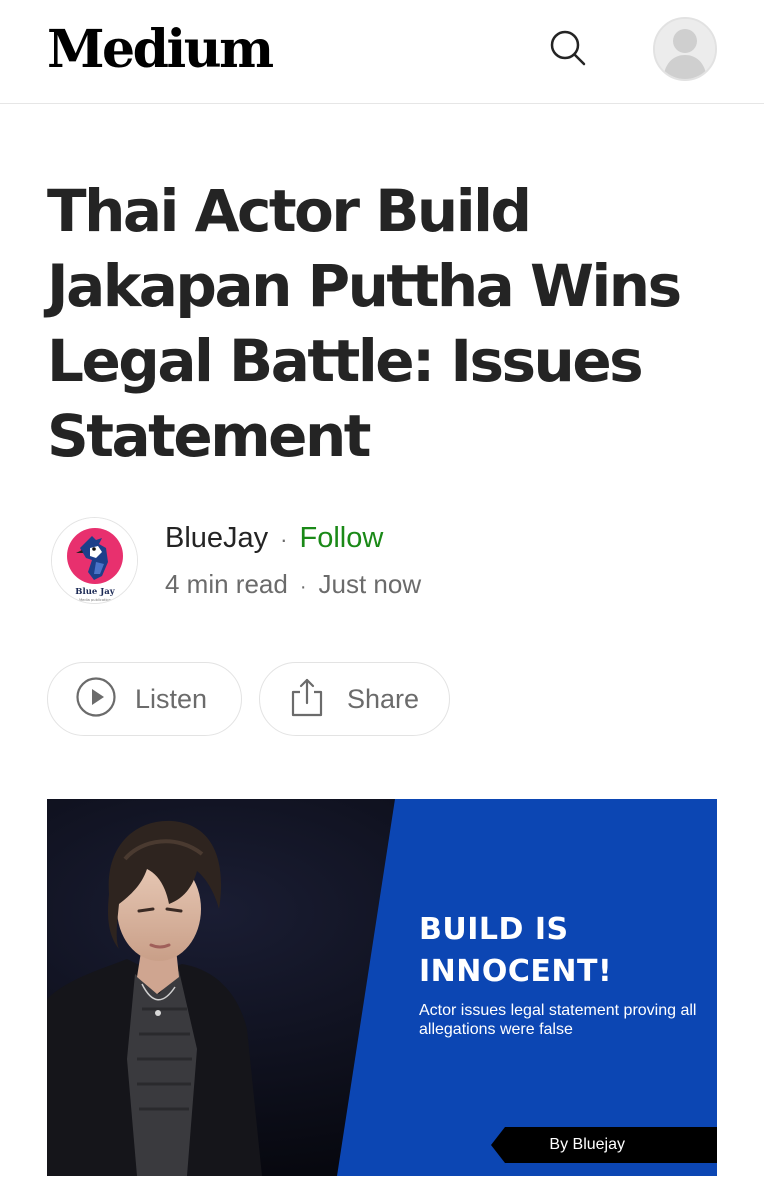  Describe the element at coordinates (171, 698) in the screenshot. I see `listen-label: Listen` at that location.